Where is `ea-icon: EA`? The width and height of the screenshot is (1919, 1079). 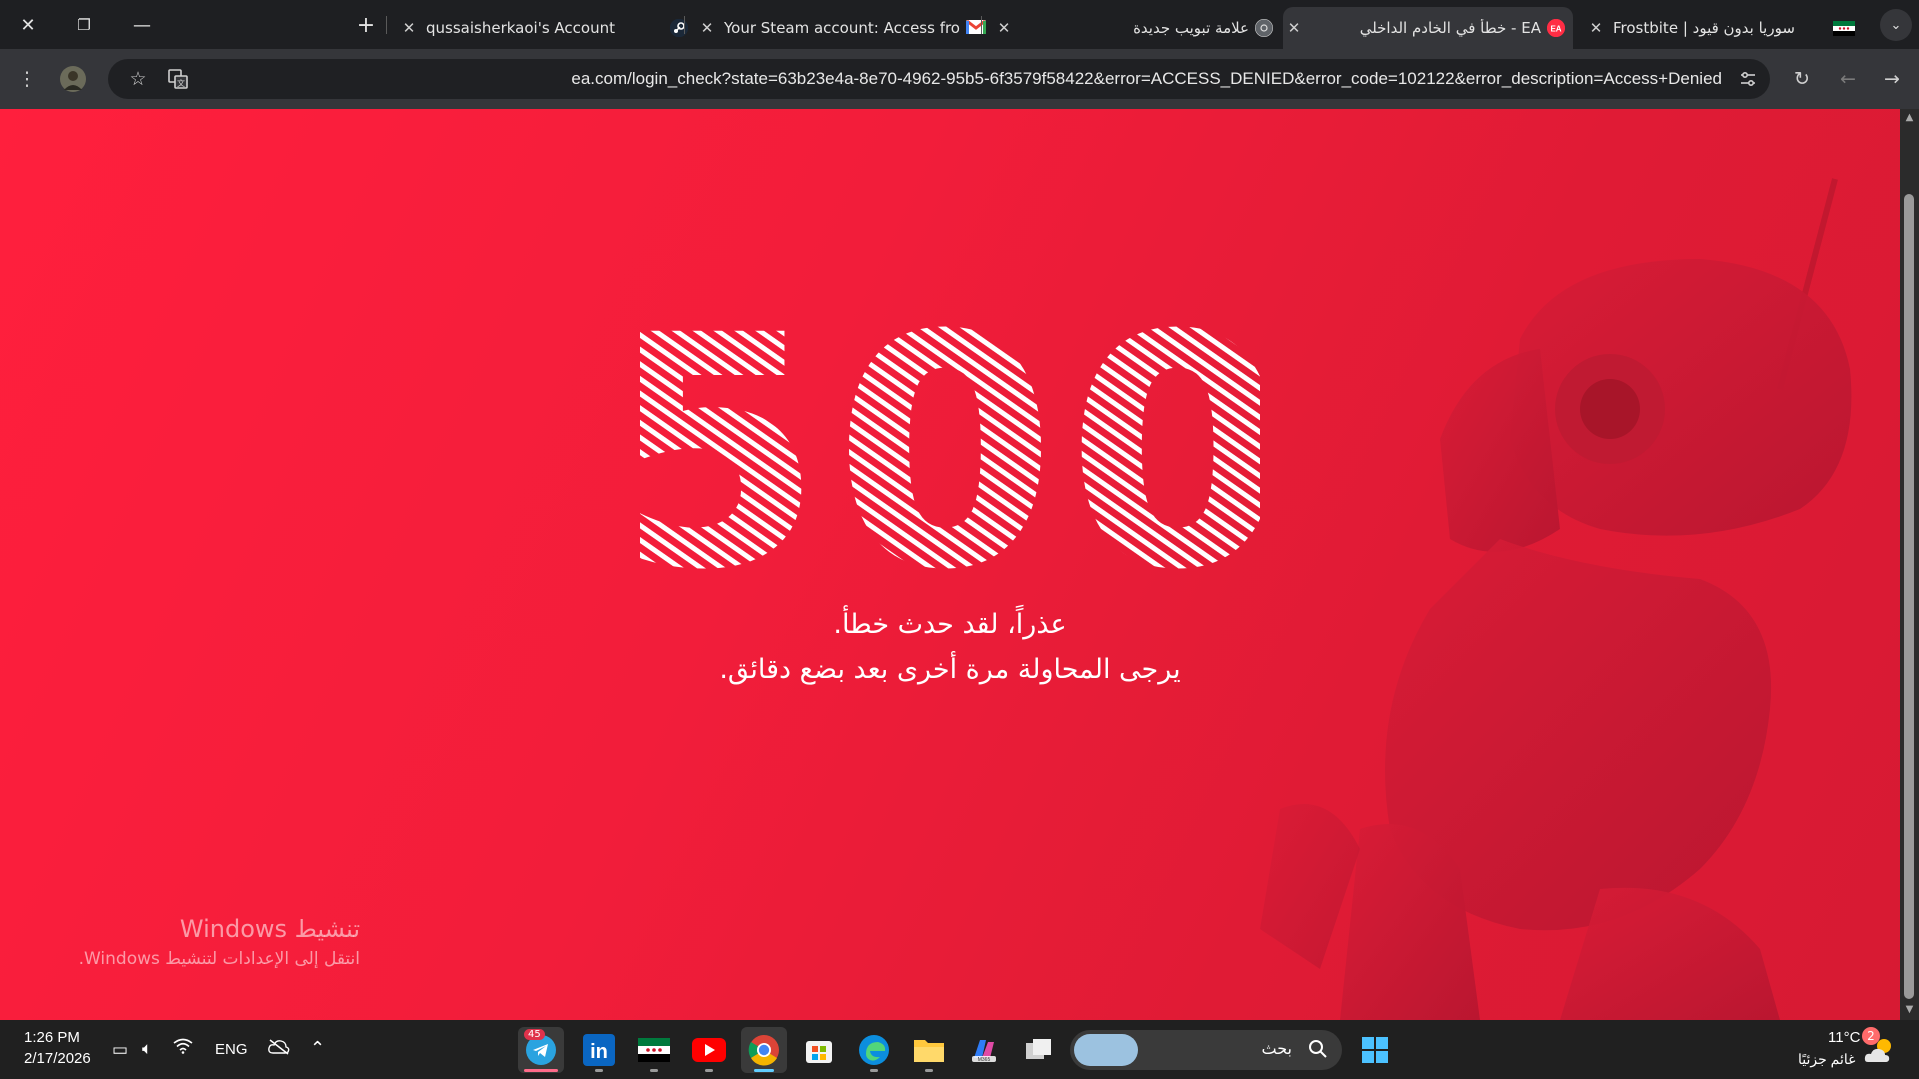 ea-icon: EA is located at coordinates (1556, 28).